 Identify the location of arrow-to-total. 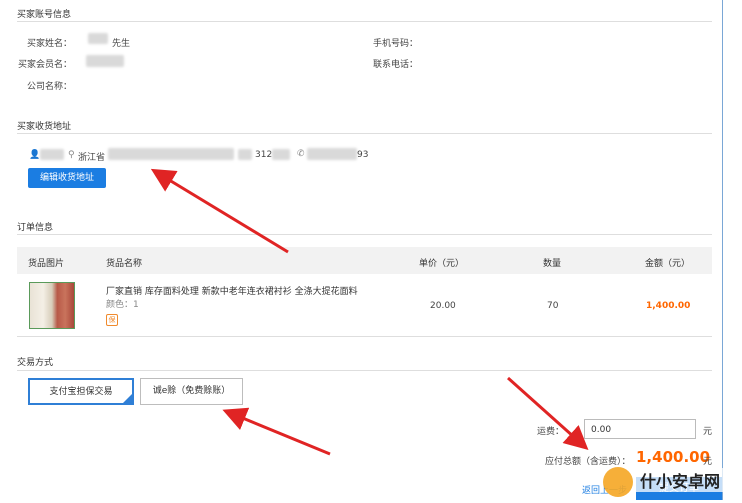
(547, 413).